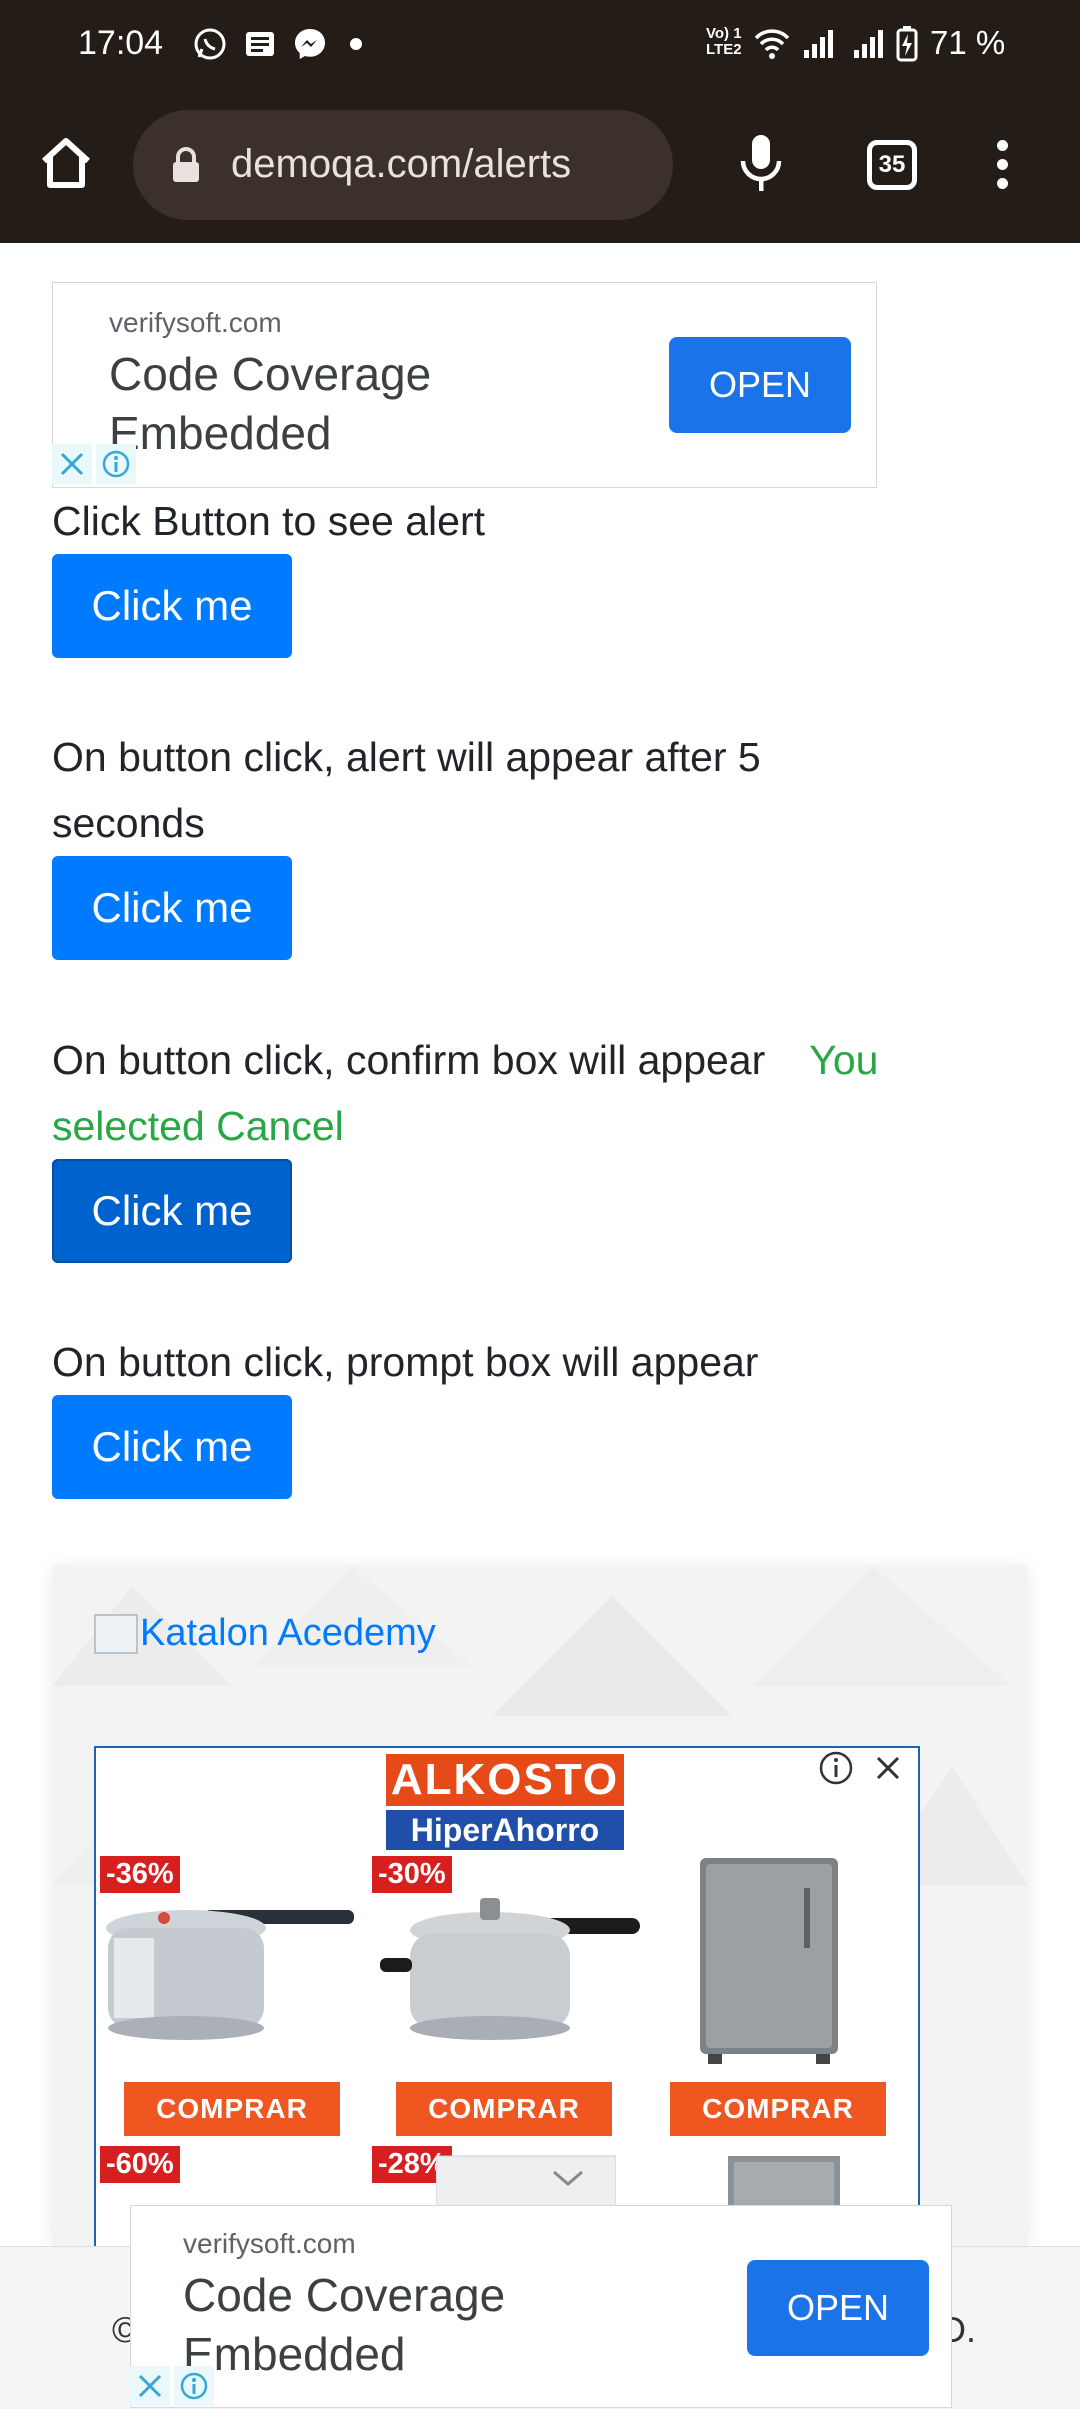 This screenshot has width=1080, height=2409. Describe the element at coordinates (356, 44) in the screenshot. I see `dot-icon` at that location.